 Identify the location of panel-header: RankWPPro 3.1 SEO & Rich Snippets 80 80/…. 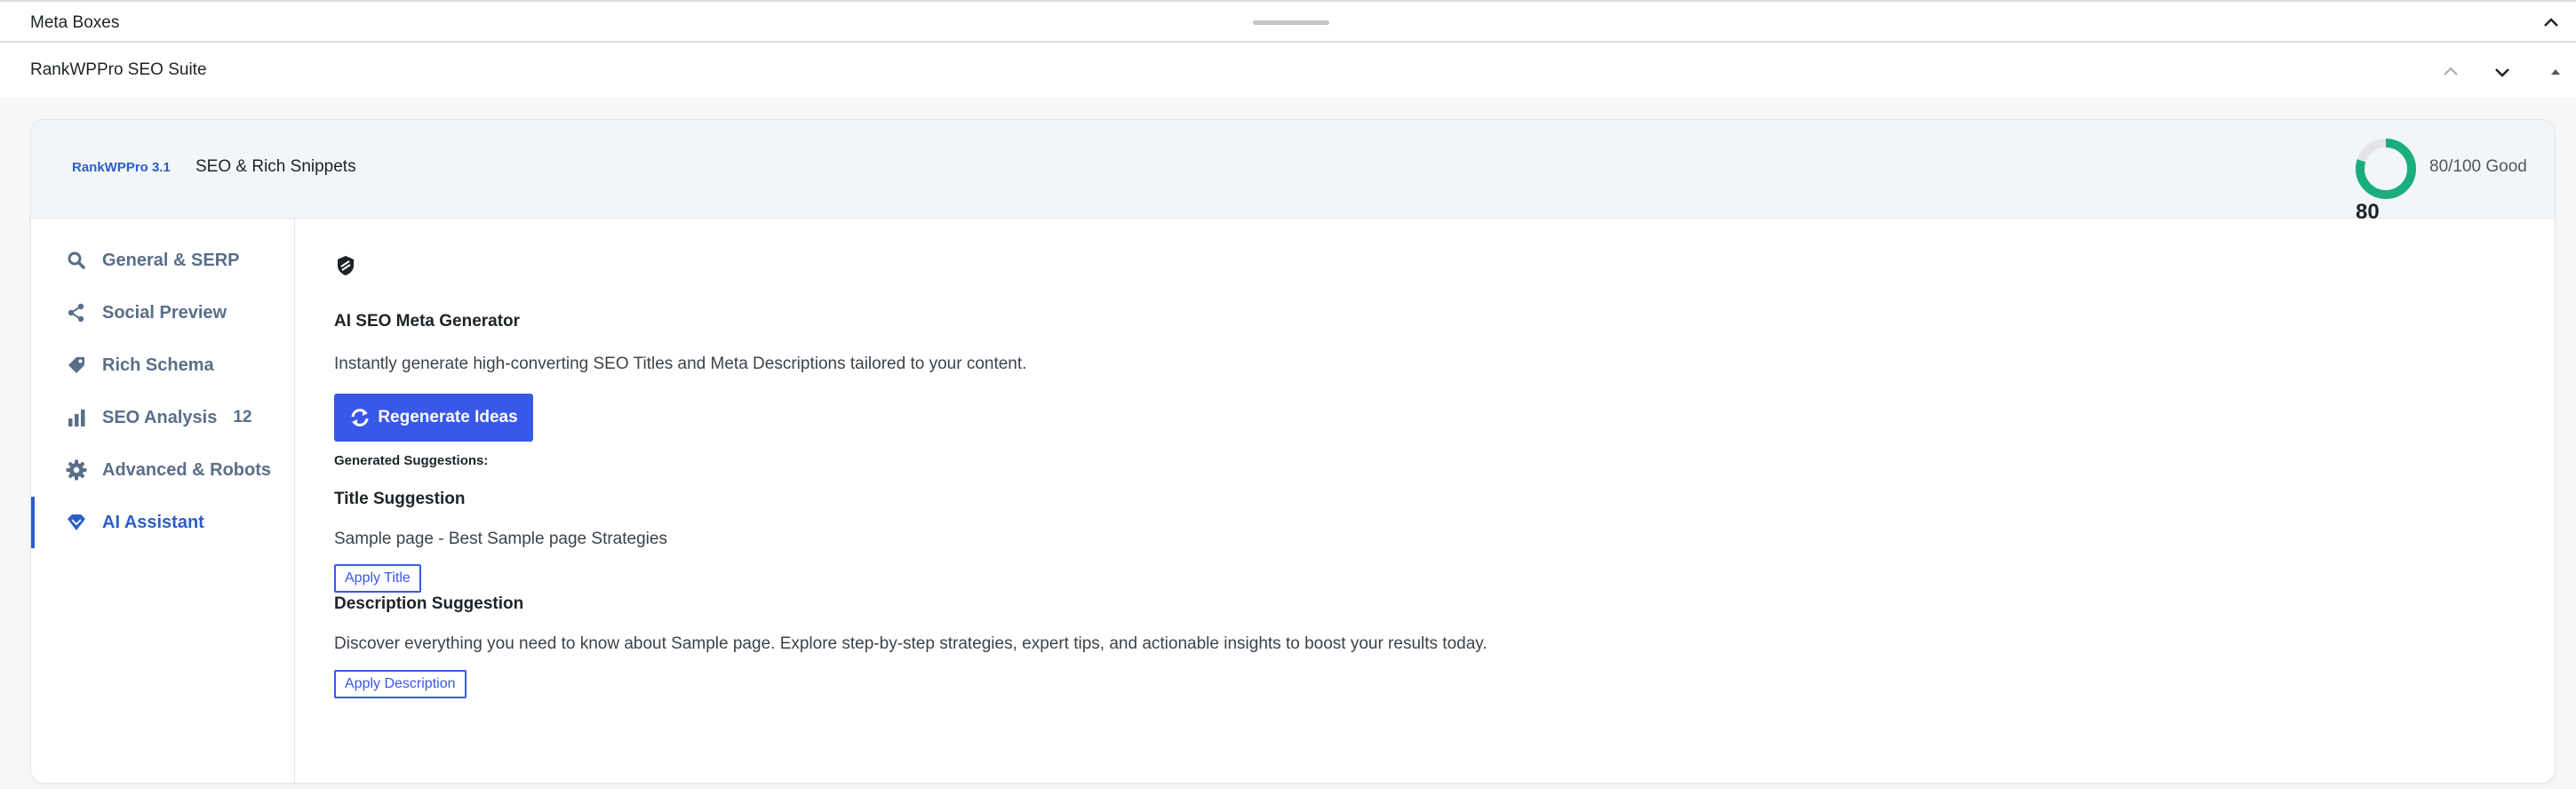
(1293, 172).